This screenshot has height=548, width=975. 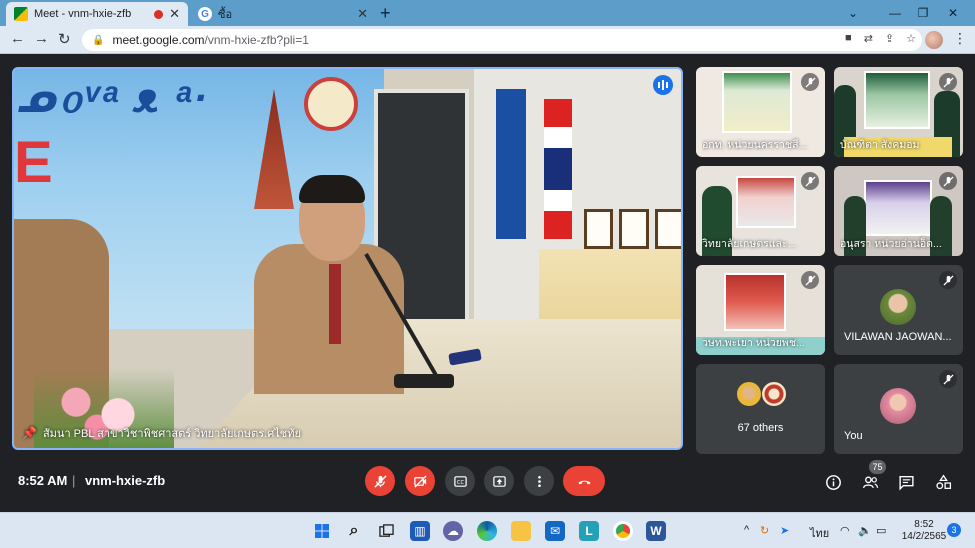 What do you see at coordinates (424, 381) in the screenshot?
I see `microphone-base-image` at bounding box center [424, 381].